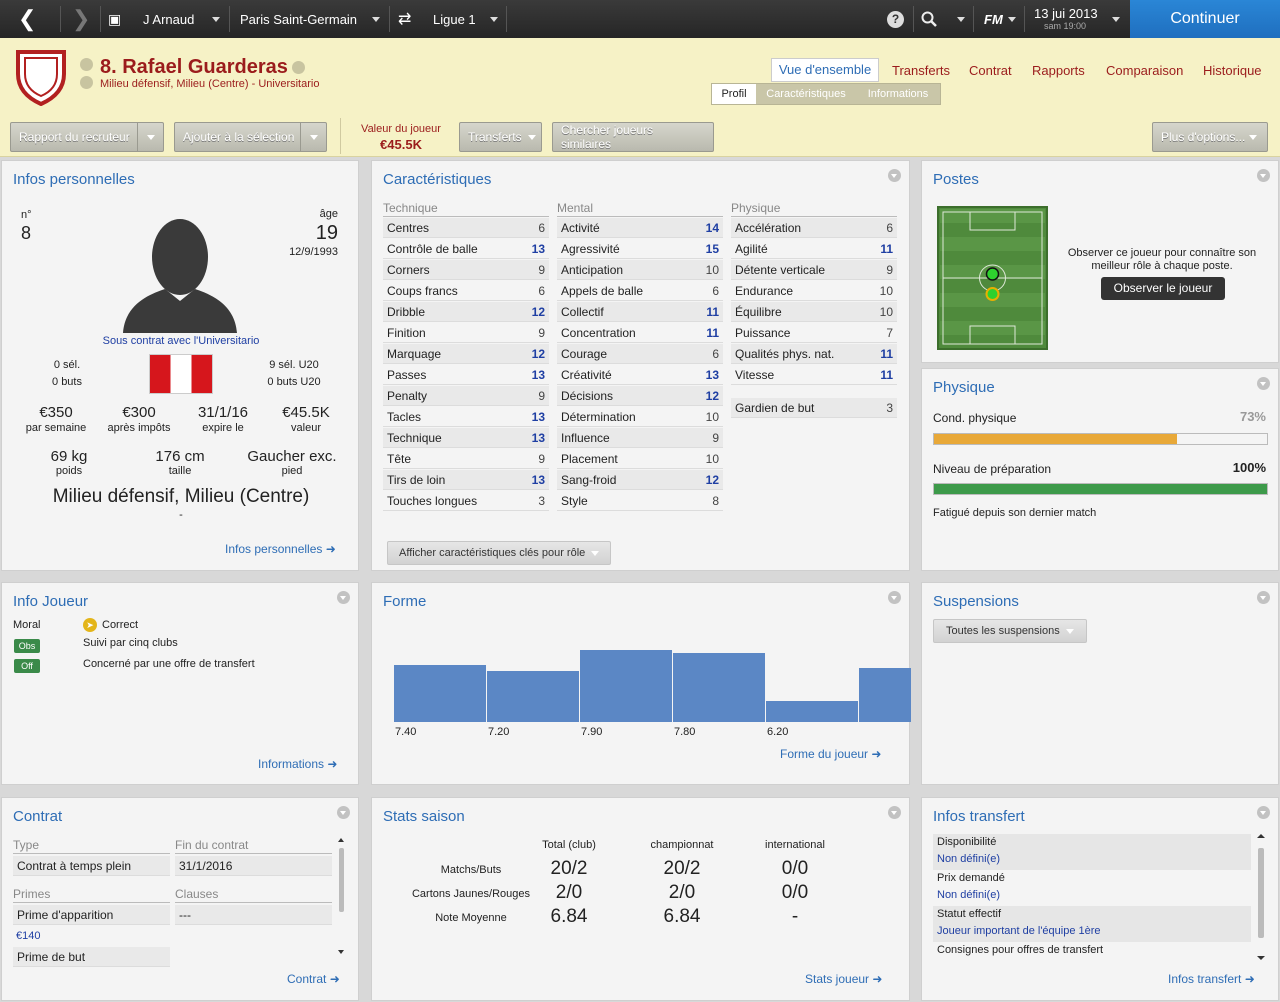 Image resolution: width=1280 pixels, height=1002 pixels. I want to click on season-stat-value: 2/0, so click(682, 892).